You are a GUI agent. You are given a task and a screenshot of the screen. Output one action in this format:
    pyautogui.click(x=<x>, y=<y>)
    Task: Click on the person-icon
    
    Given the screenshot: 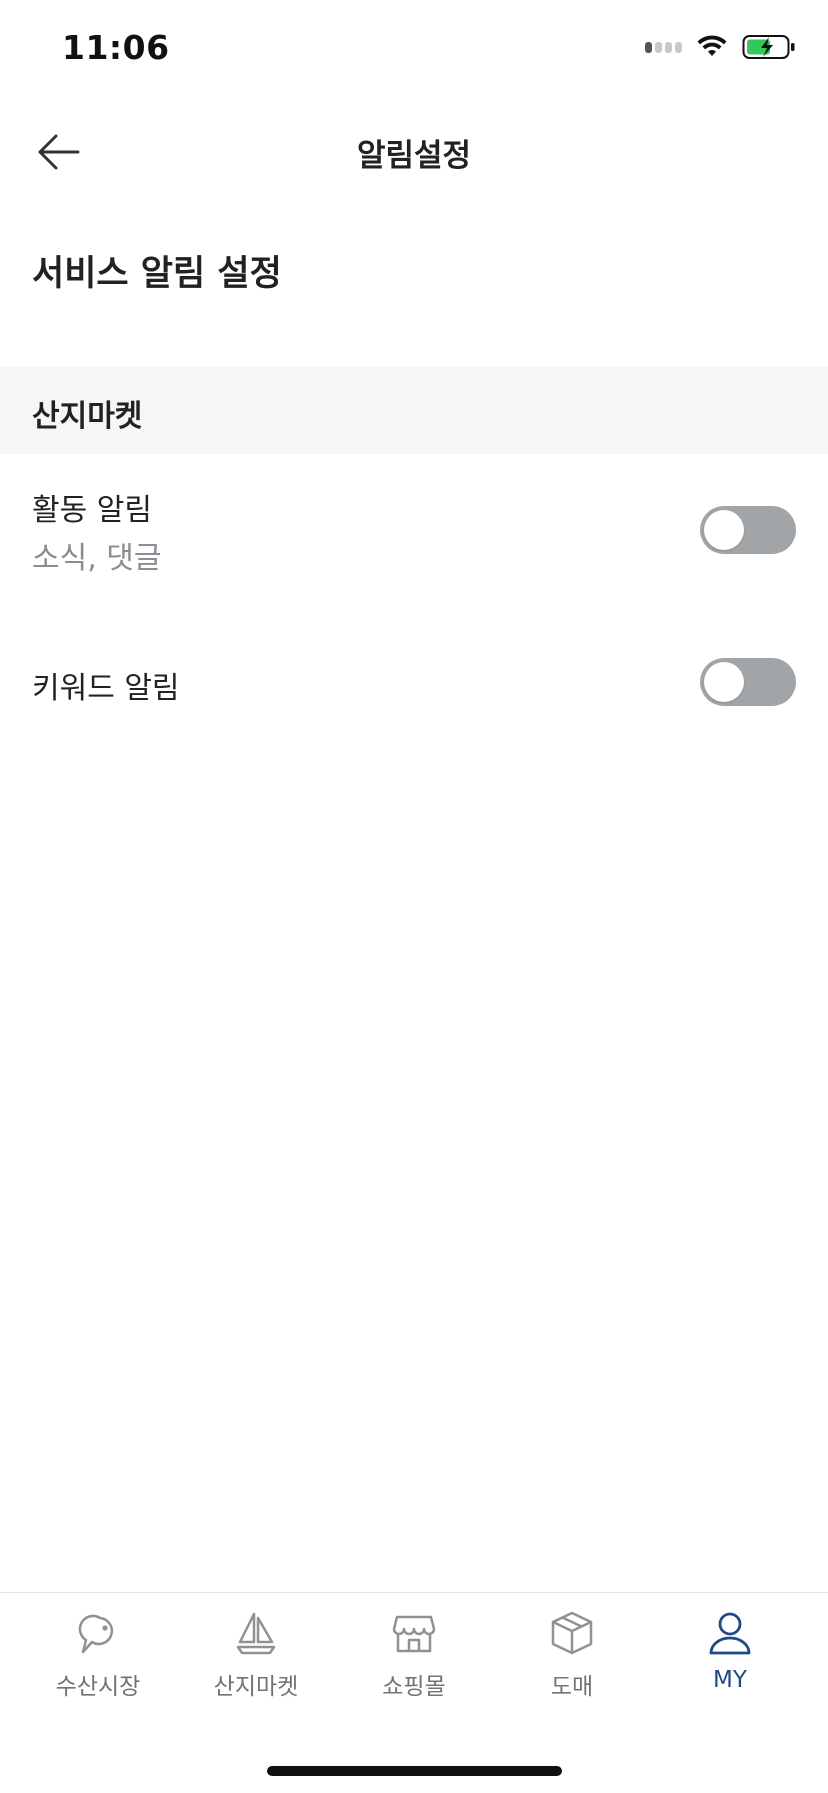 What is the action you would take?
    pyautogui.click(x=730, y=1633)
    